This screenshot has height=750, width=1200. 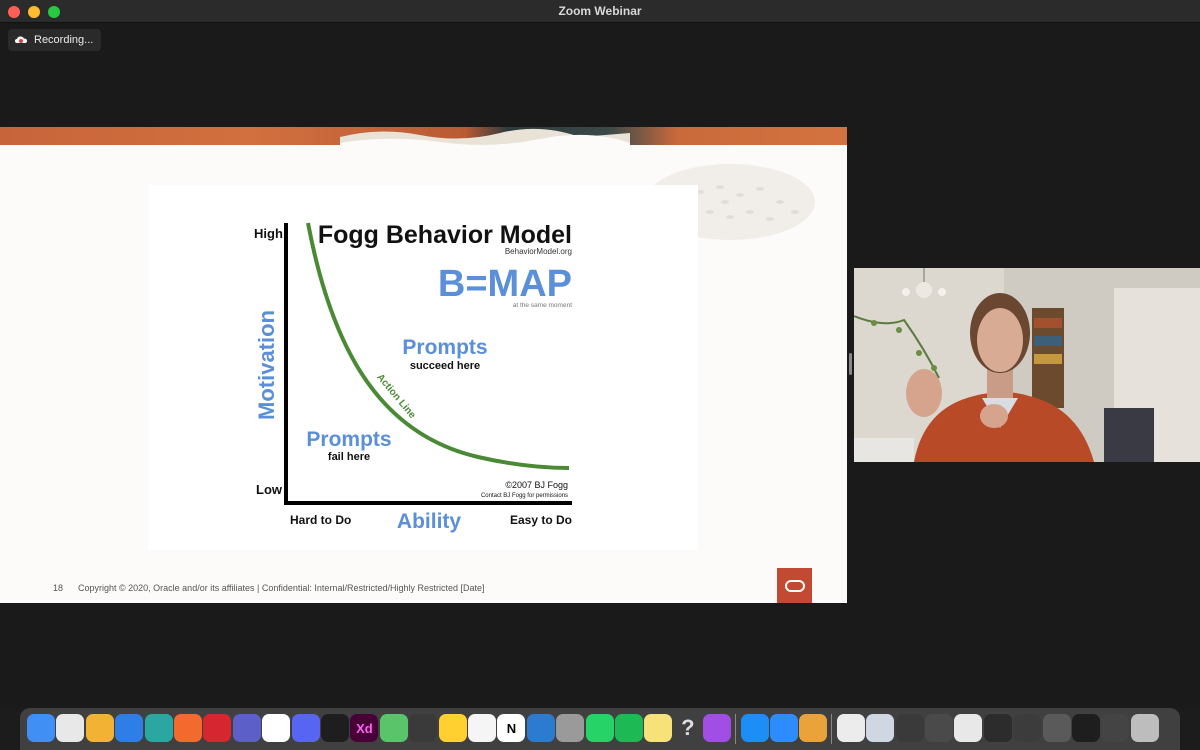 What do you see at coordinates (444, 347) in the screenshot?
I see `prompts-succeed-title: Prompts` at bounding box center [444, 347].